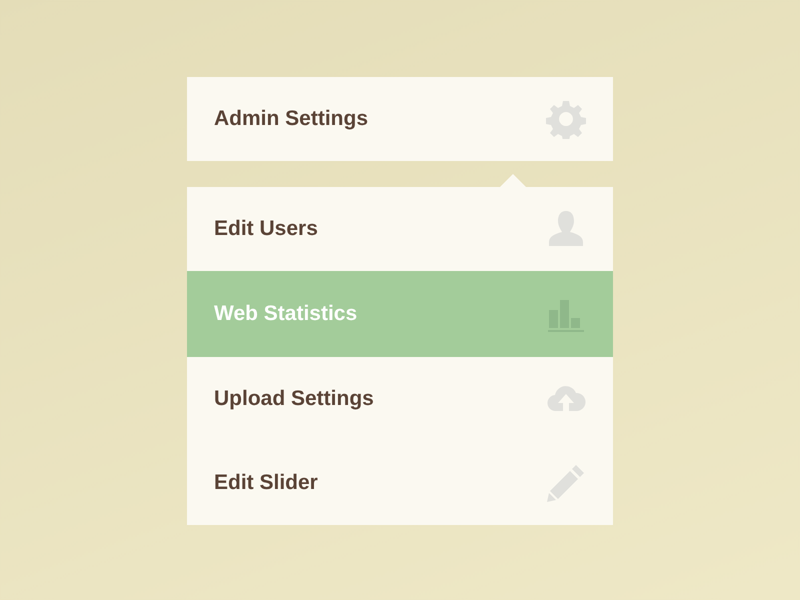 Image resolution: width=800 pixels, height=600 pixels. What do you see at coordinates (400, 229) in the screenshot?
I see `menu-item: Edit Users` at bounding box center [400, 229].